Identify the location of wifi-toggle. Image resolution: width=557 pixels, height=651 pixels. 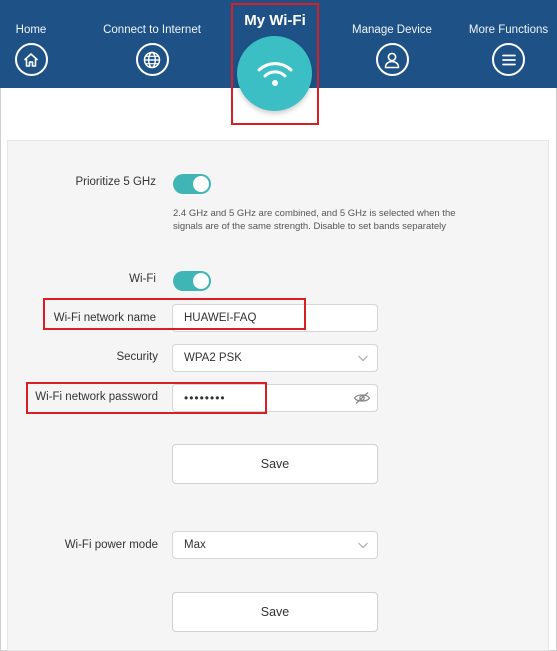
(192, 281).